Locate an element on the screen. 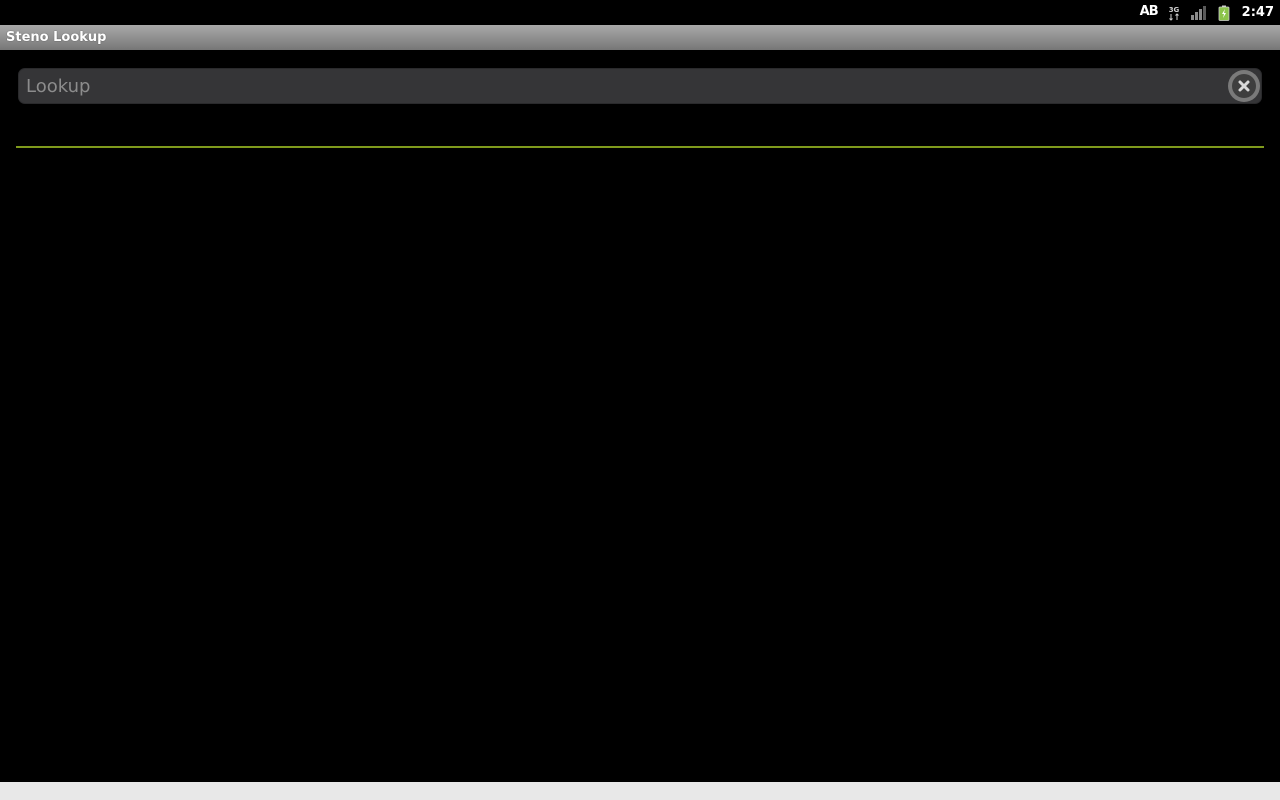 The height and width of the screenshot is (800, 1280). close-icon is located at coordinates (1244, 86).